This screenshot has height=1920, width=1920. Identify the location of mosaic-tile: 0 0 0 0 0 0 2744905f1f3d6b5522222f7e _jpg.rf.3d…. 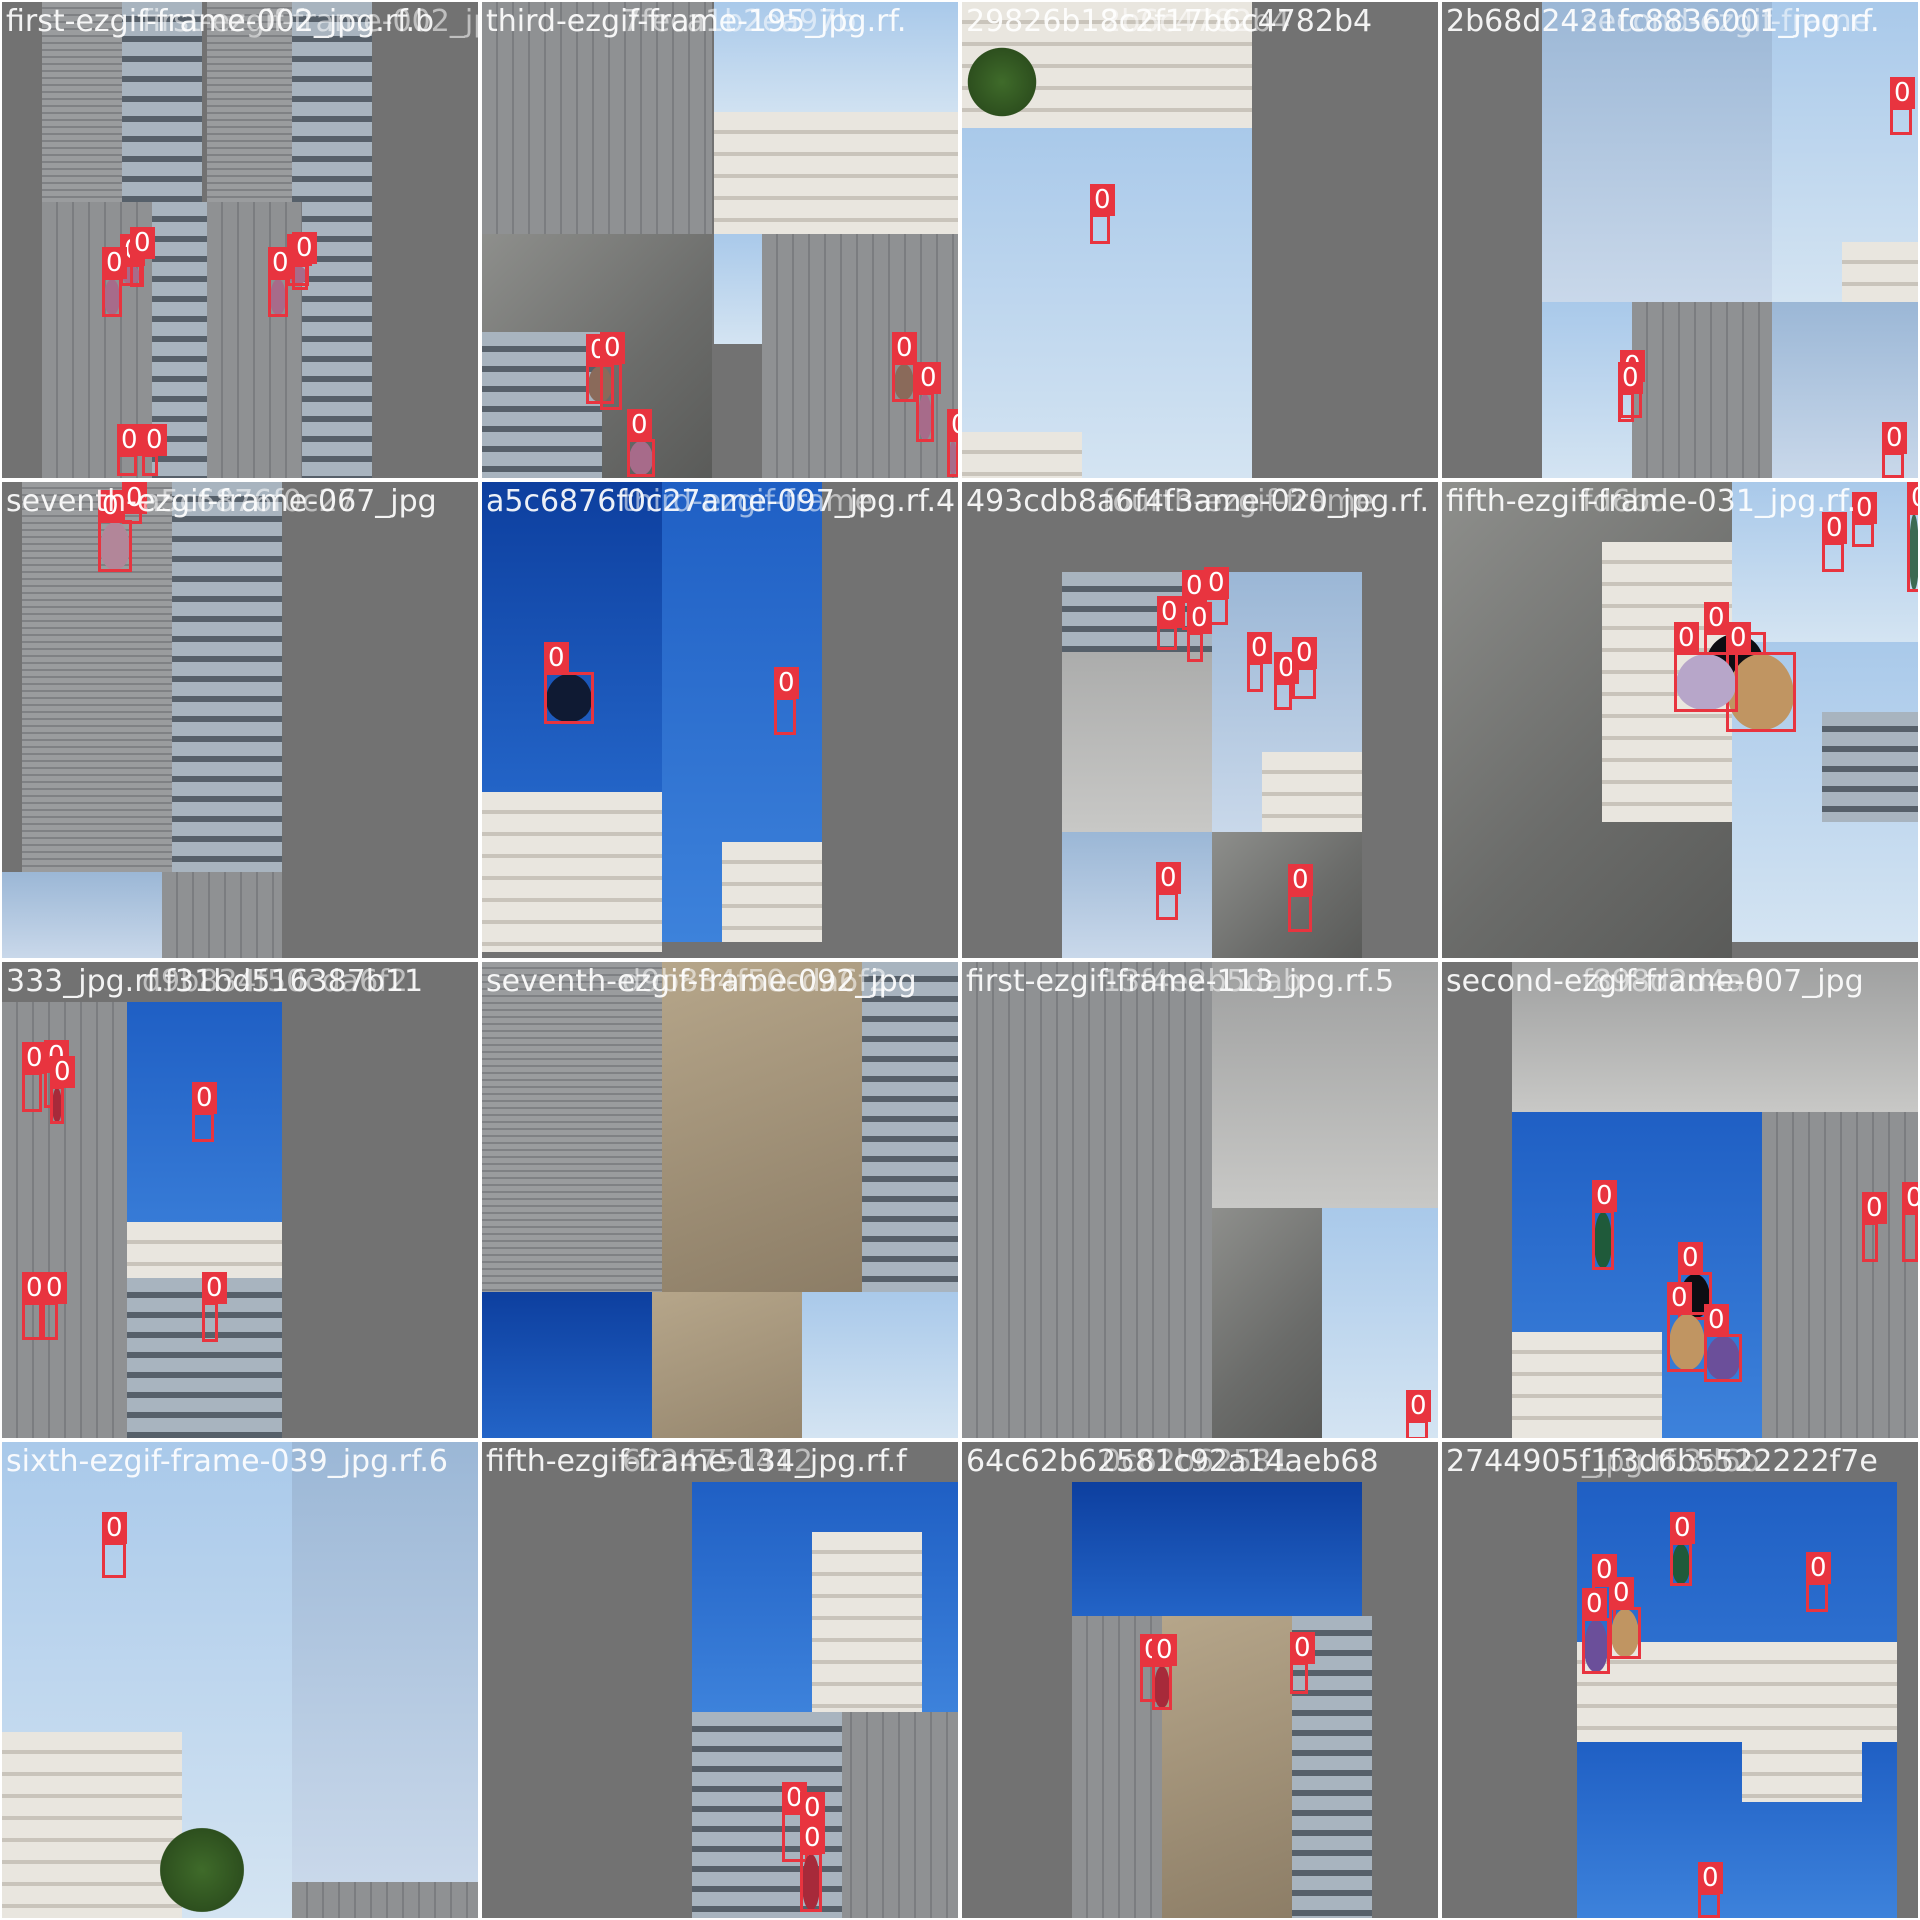
(1680, 1680).